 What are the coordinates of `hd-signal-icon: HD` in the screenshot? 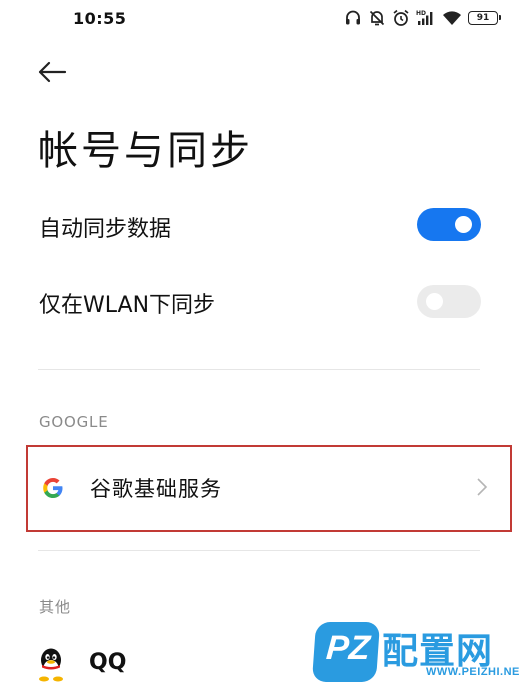 It's located at (426, 18).